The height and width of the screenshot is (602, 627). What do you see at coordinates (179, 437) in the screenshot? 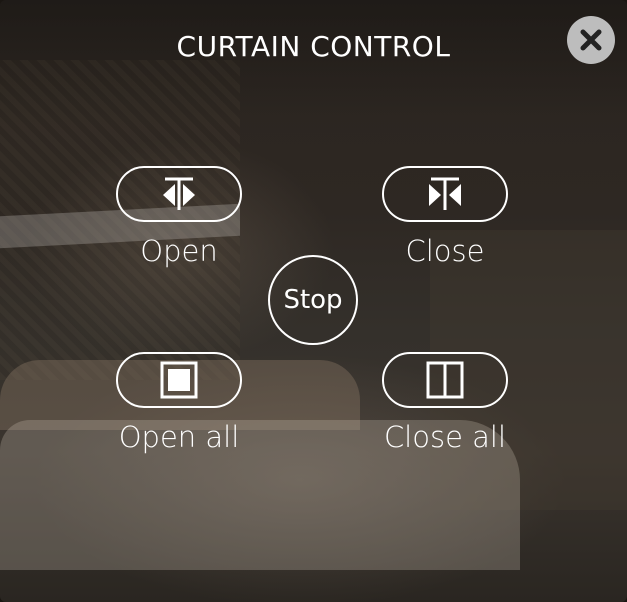
I see `open-all-label: Open all` at bounding box center [179, 437].